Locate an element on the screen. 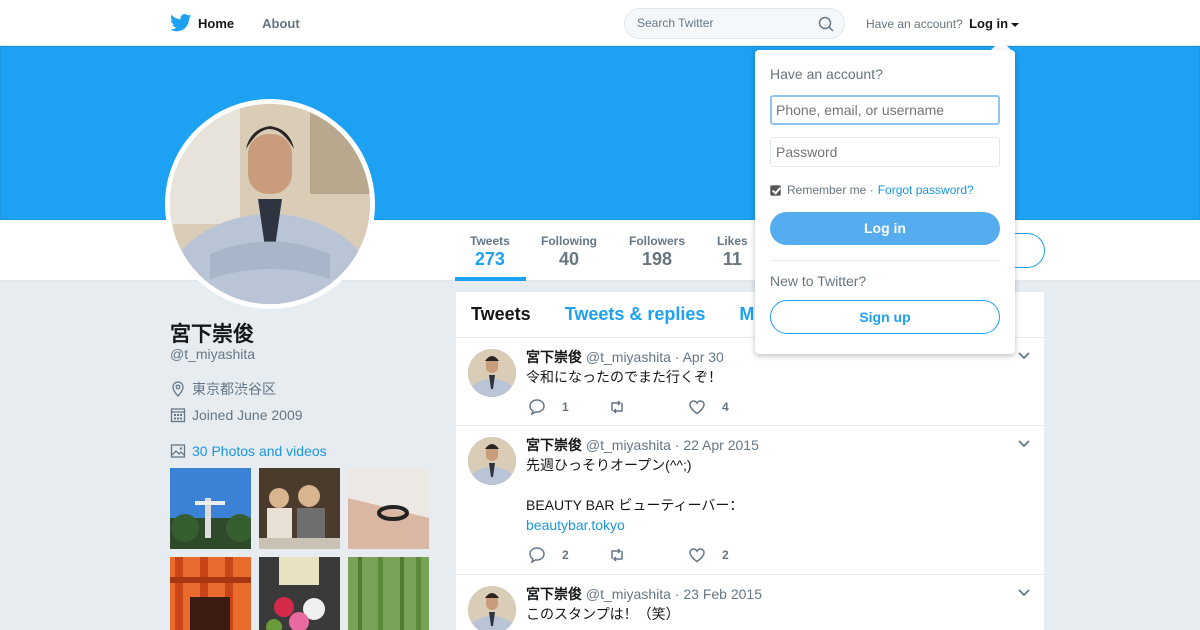  tweet-header: 宮下崇俊 @t_miyashita · 22 Apr 2015 is located at coordinates (642, 445).